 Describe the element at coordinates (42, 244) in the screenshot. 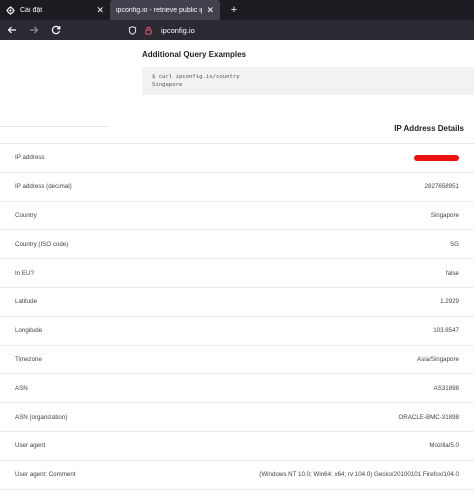

I see `row-label: Country (ISO code)` at that location.